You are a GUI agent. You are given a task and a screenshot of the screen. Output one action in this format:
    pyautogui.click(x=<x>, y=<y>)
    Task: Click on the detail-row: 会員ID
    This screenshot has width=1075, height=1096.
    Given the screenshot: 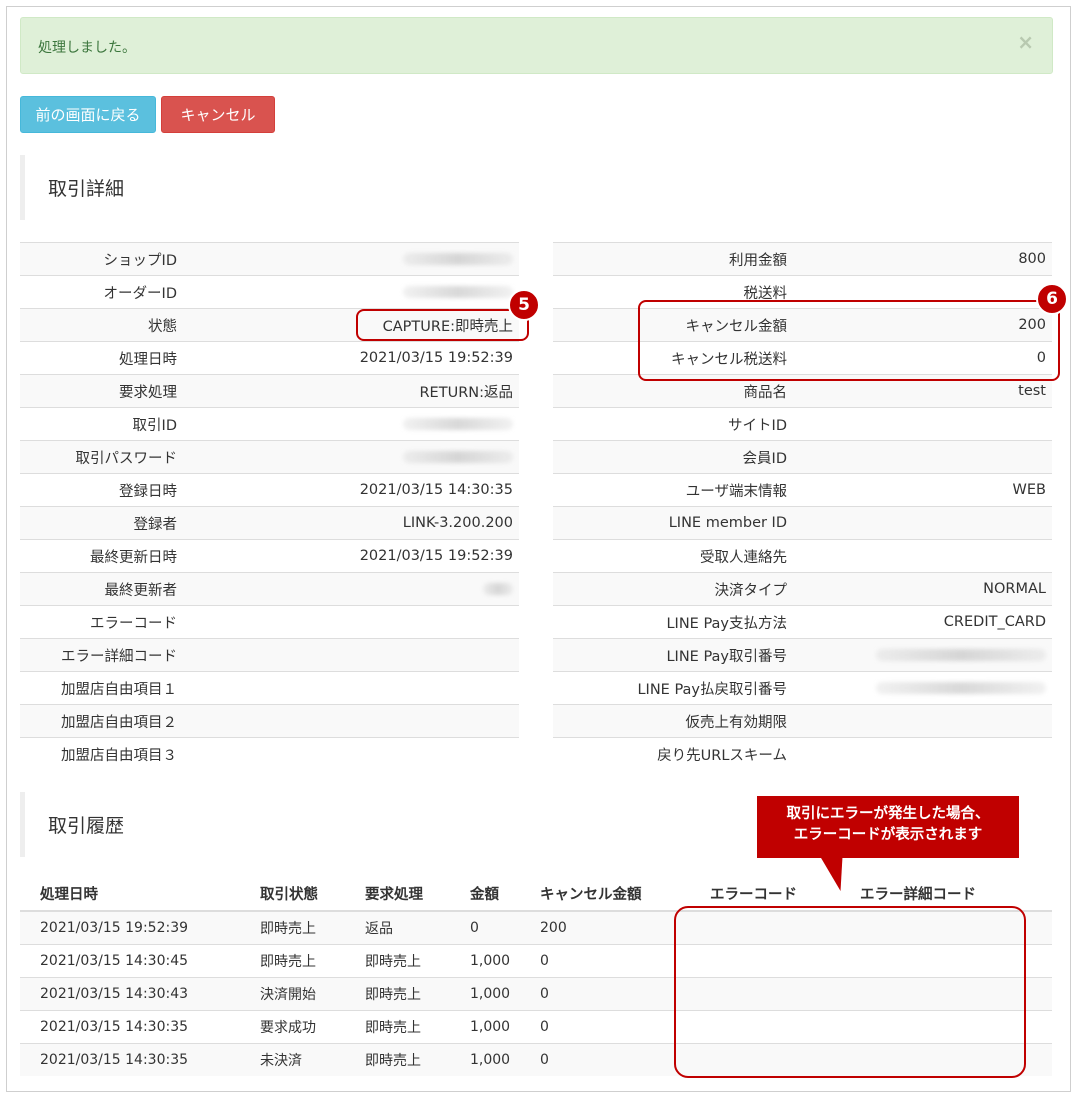 What is the action you would take?
    pyautogui.click(x=802, y=457)
    